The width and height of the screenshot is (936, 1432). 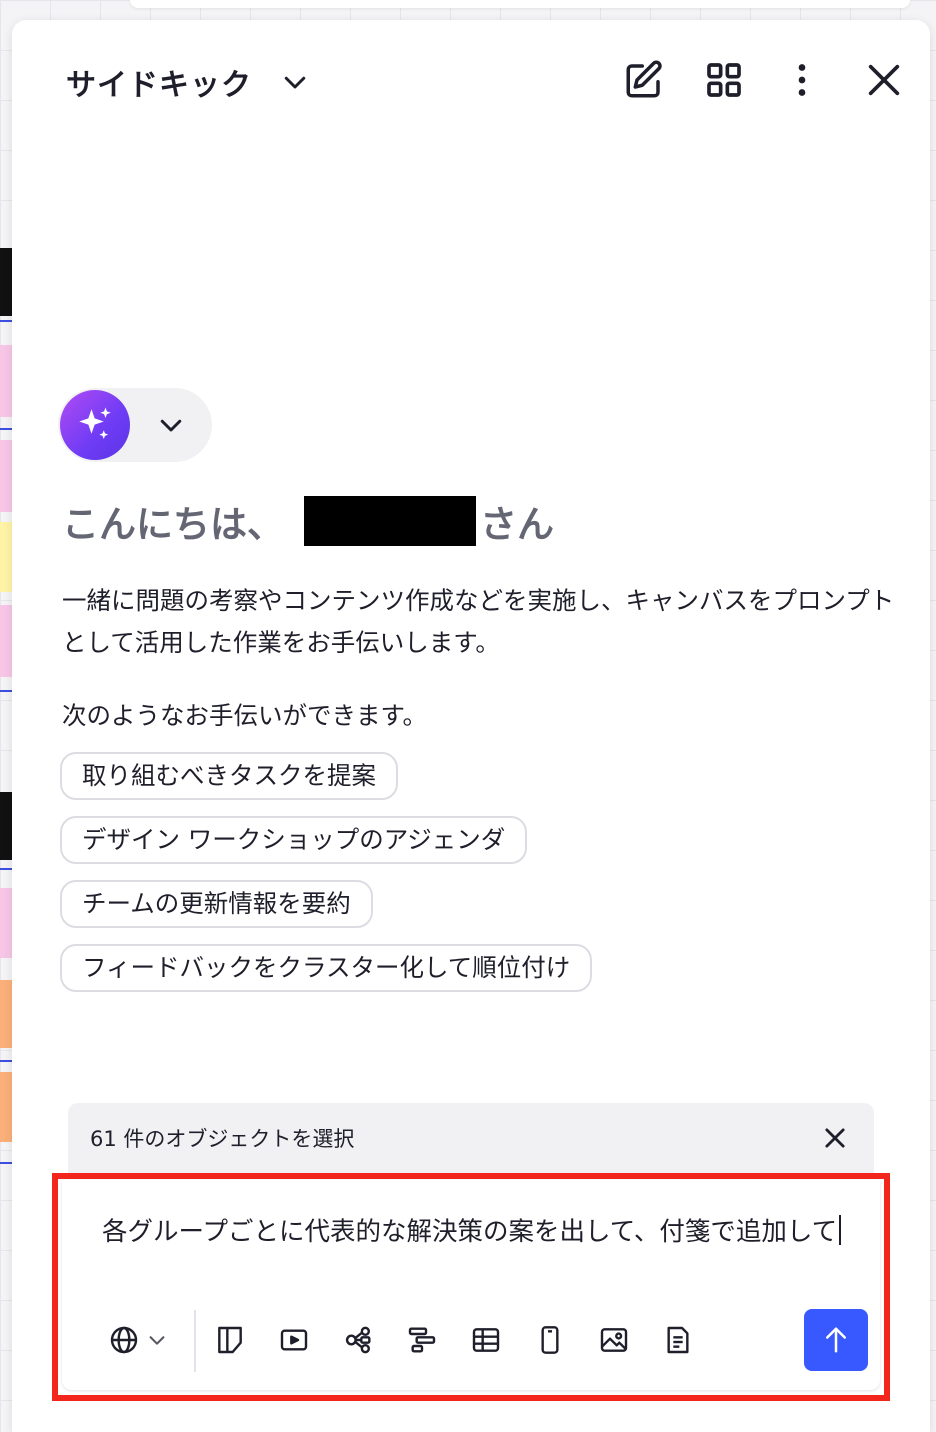 I want to click on table-icon, so click(x=486, y=1340).